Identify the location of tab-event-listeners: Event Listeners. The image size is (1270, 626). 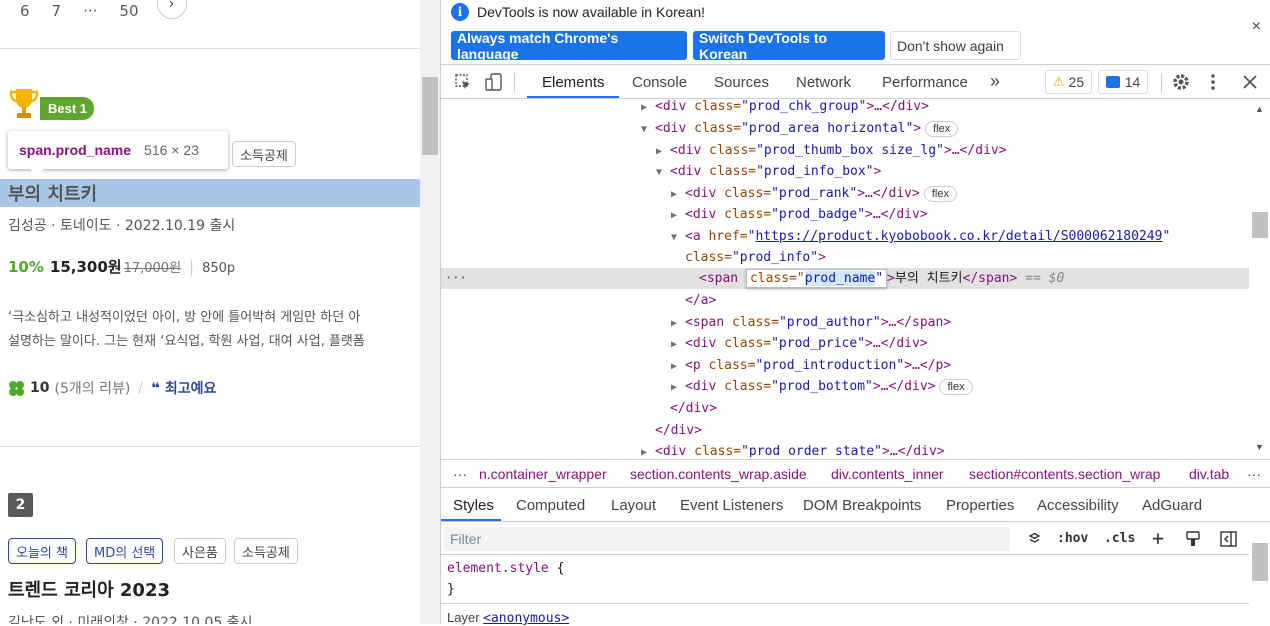
(731, 505).